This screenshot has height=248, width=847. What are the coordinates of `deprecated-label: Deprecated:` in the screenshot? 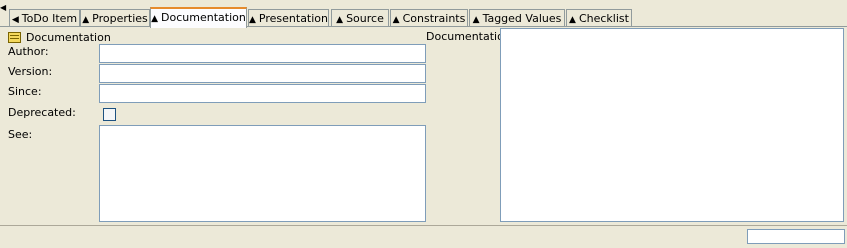 It's located at (42, 112).